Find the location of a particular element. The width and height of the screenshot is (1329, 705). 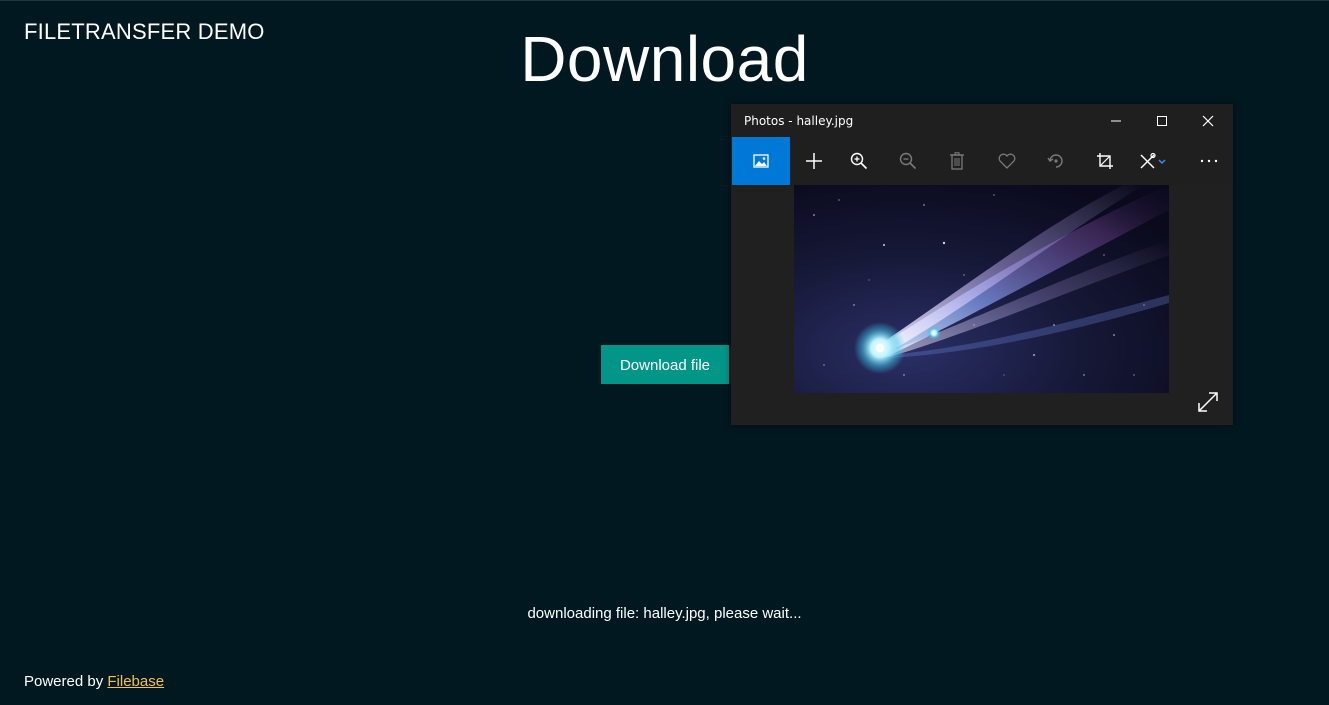

picture-icon is located at coordinates (761, 161).